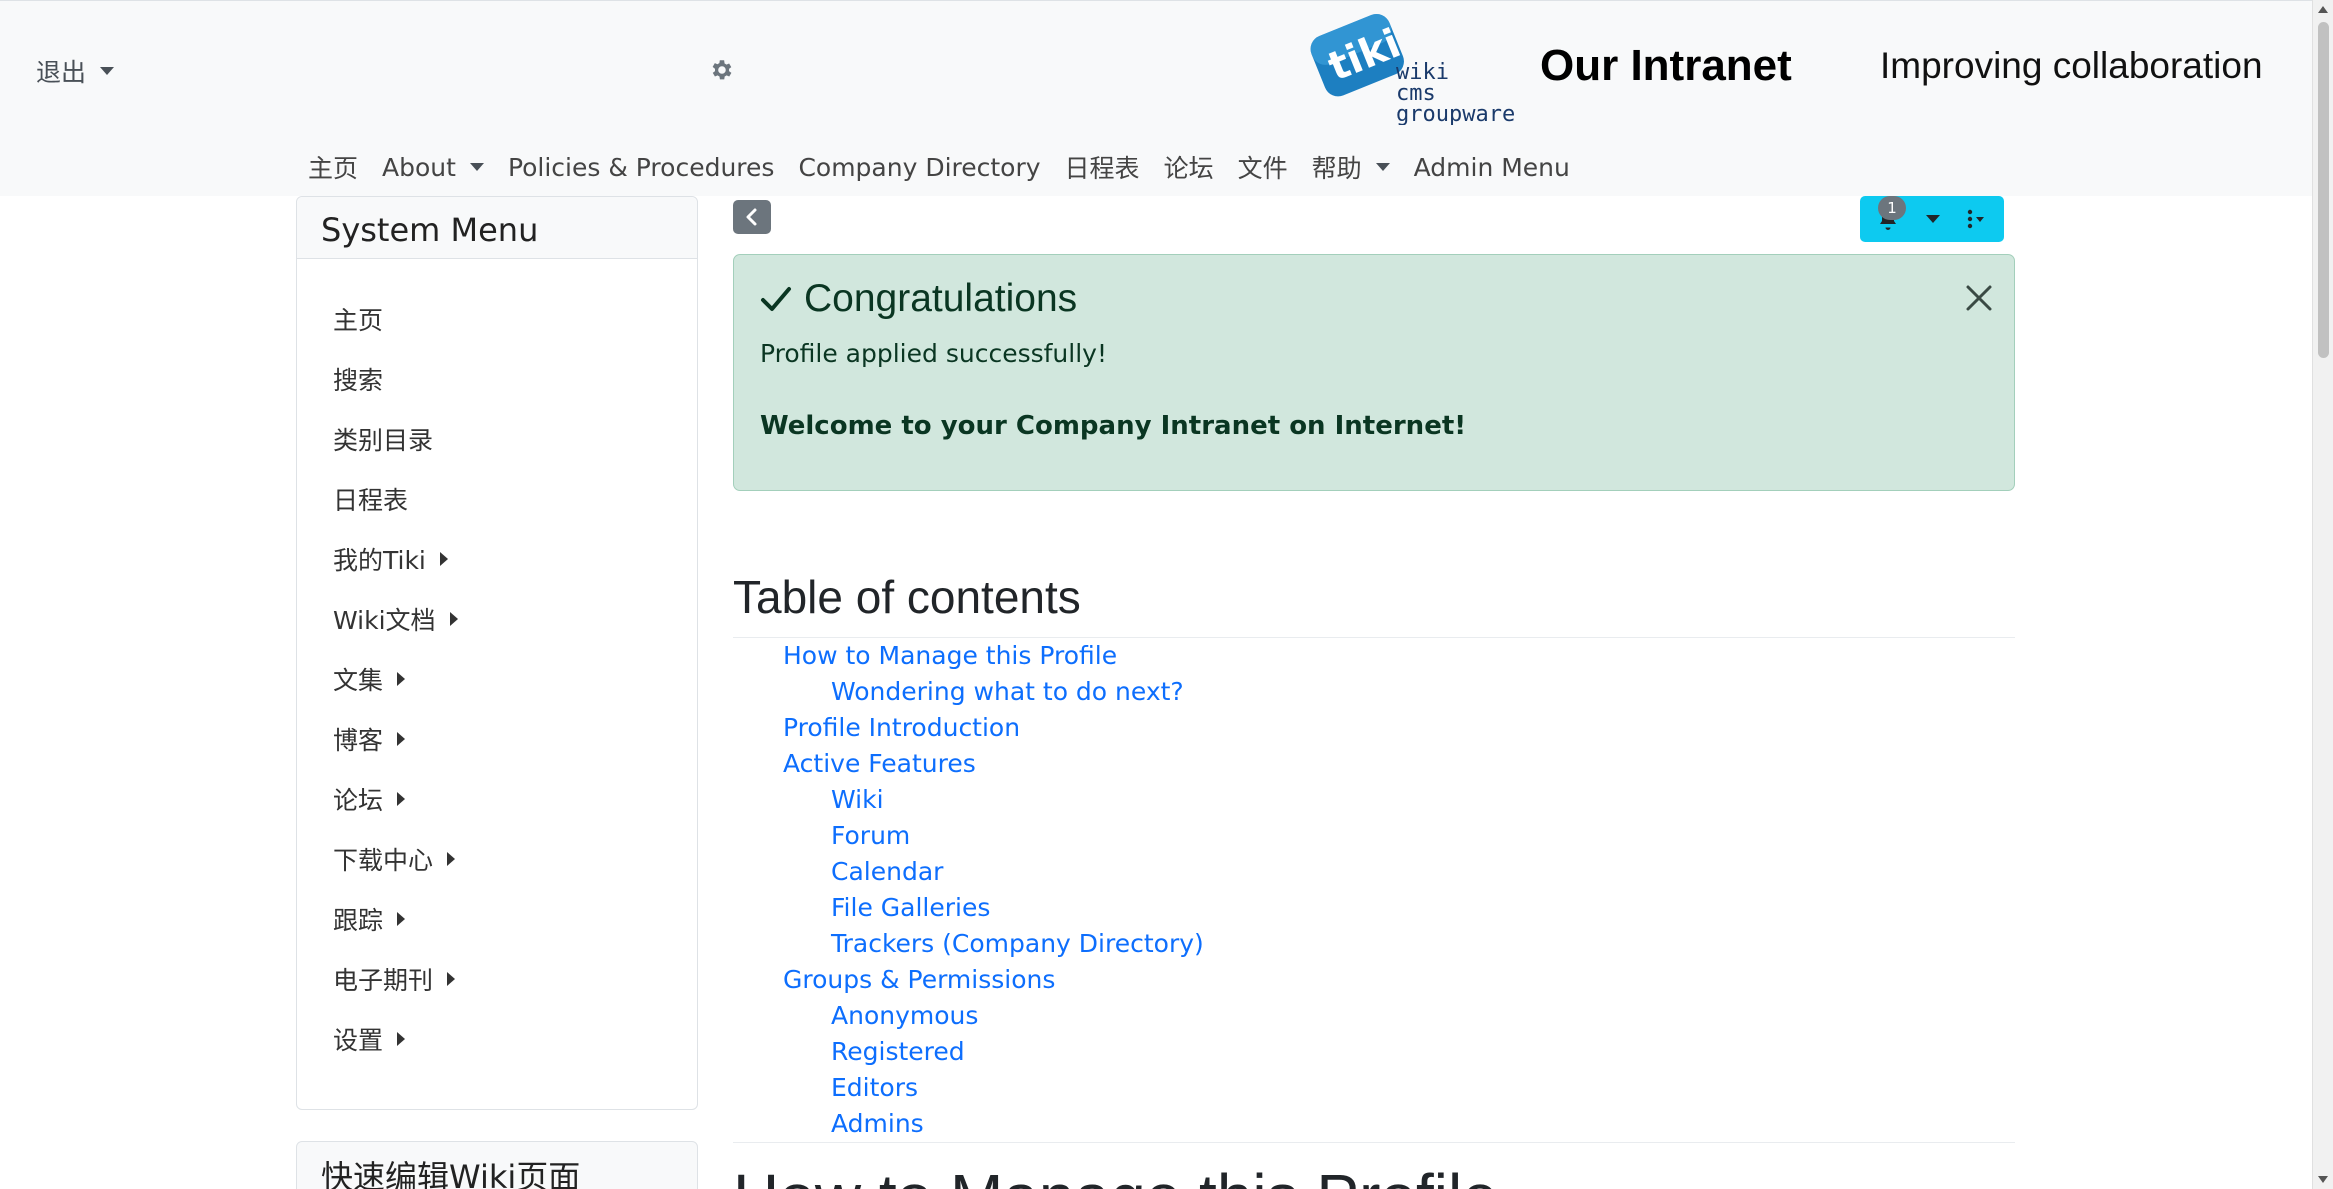  I want to click on topnav-item-files: 文件, so click(1263, 167).